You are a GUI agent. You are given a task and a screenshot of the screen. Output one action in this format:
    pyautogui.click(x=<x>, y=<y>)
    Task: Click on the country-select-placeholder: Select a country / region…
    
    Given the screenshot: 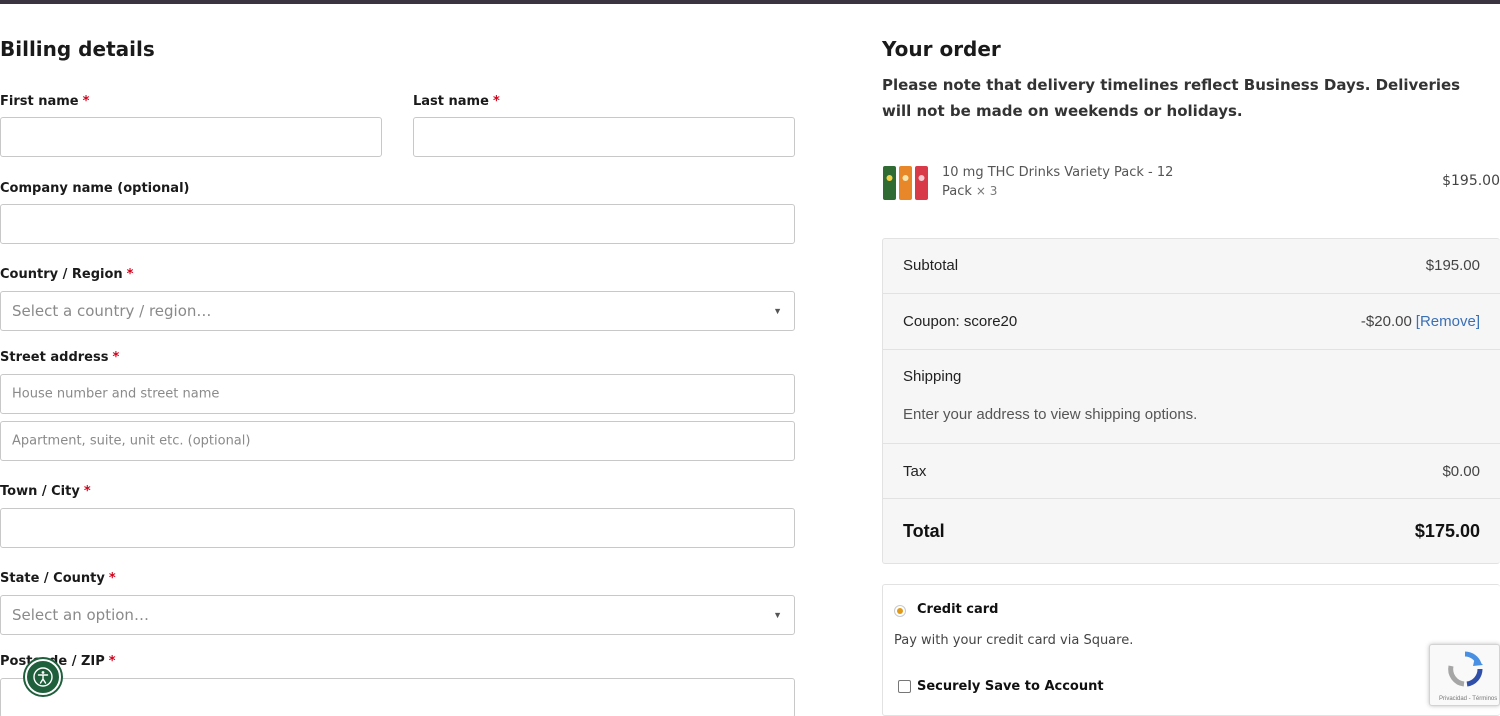 What is the action you would take?
    pyautogui.click(x=112, y=311)
    